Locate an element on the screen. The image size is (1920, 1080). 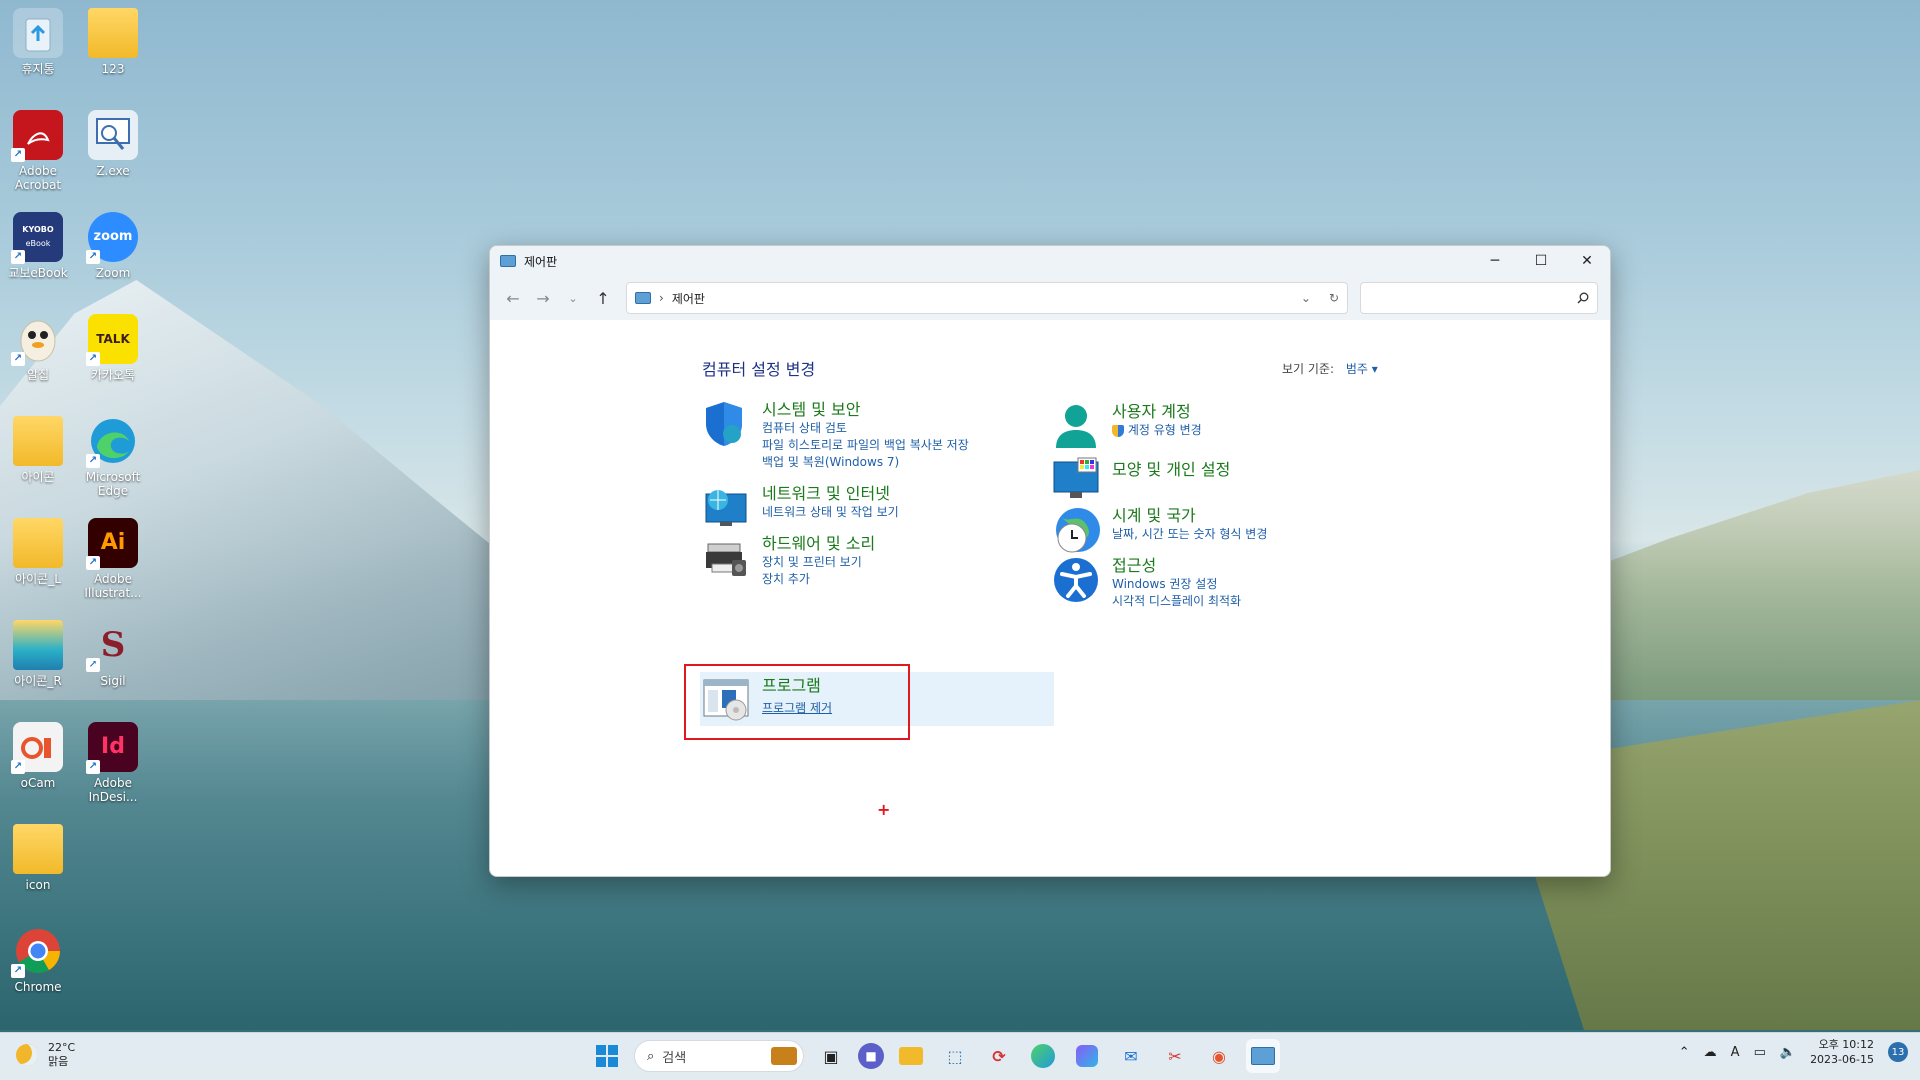
clock: 오후 10:12 2023-06-15 is located at coordinates (1842, 1052).